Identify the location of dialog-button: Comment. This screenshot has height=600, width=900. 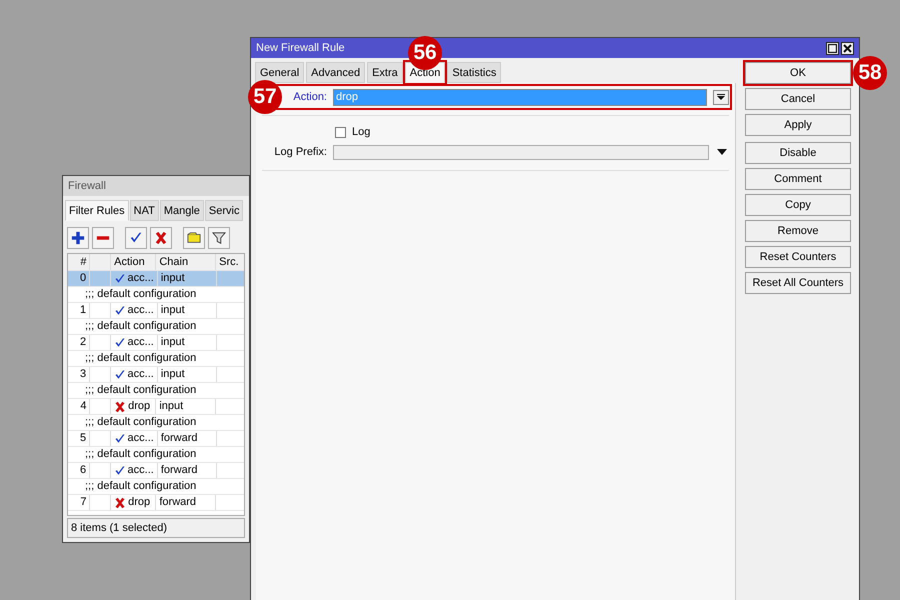
(798, 179).